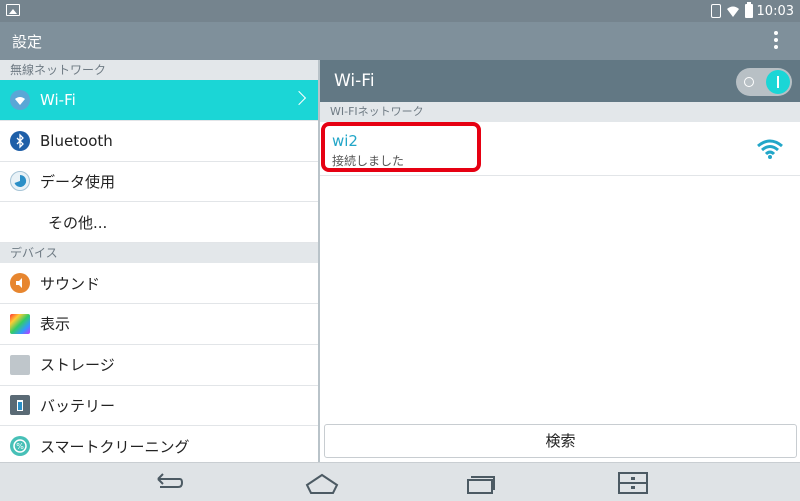 Image resolution: width=800 pixels, height=501 pixels. I want to click on sidebar-item-display: 表示, so click(159, 324).